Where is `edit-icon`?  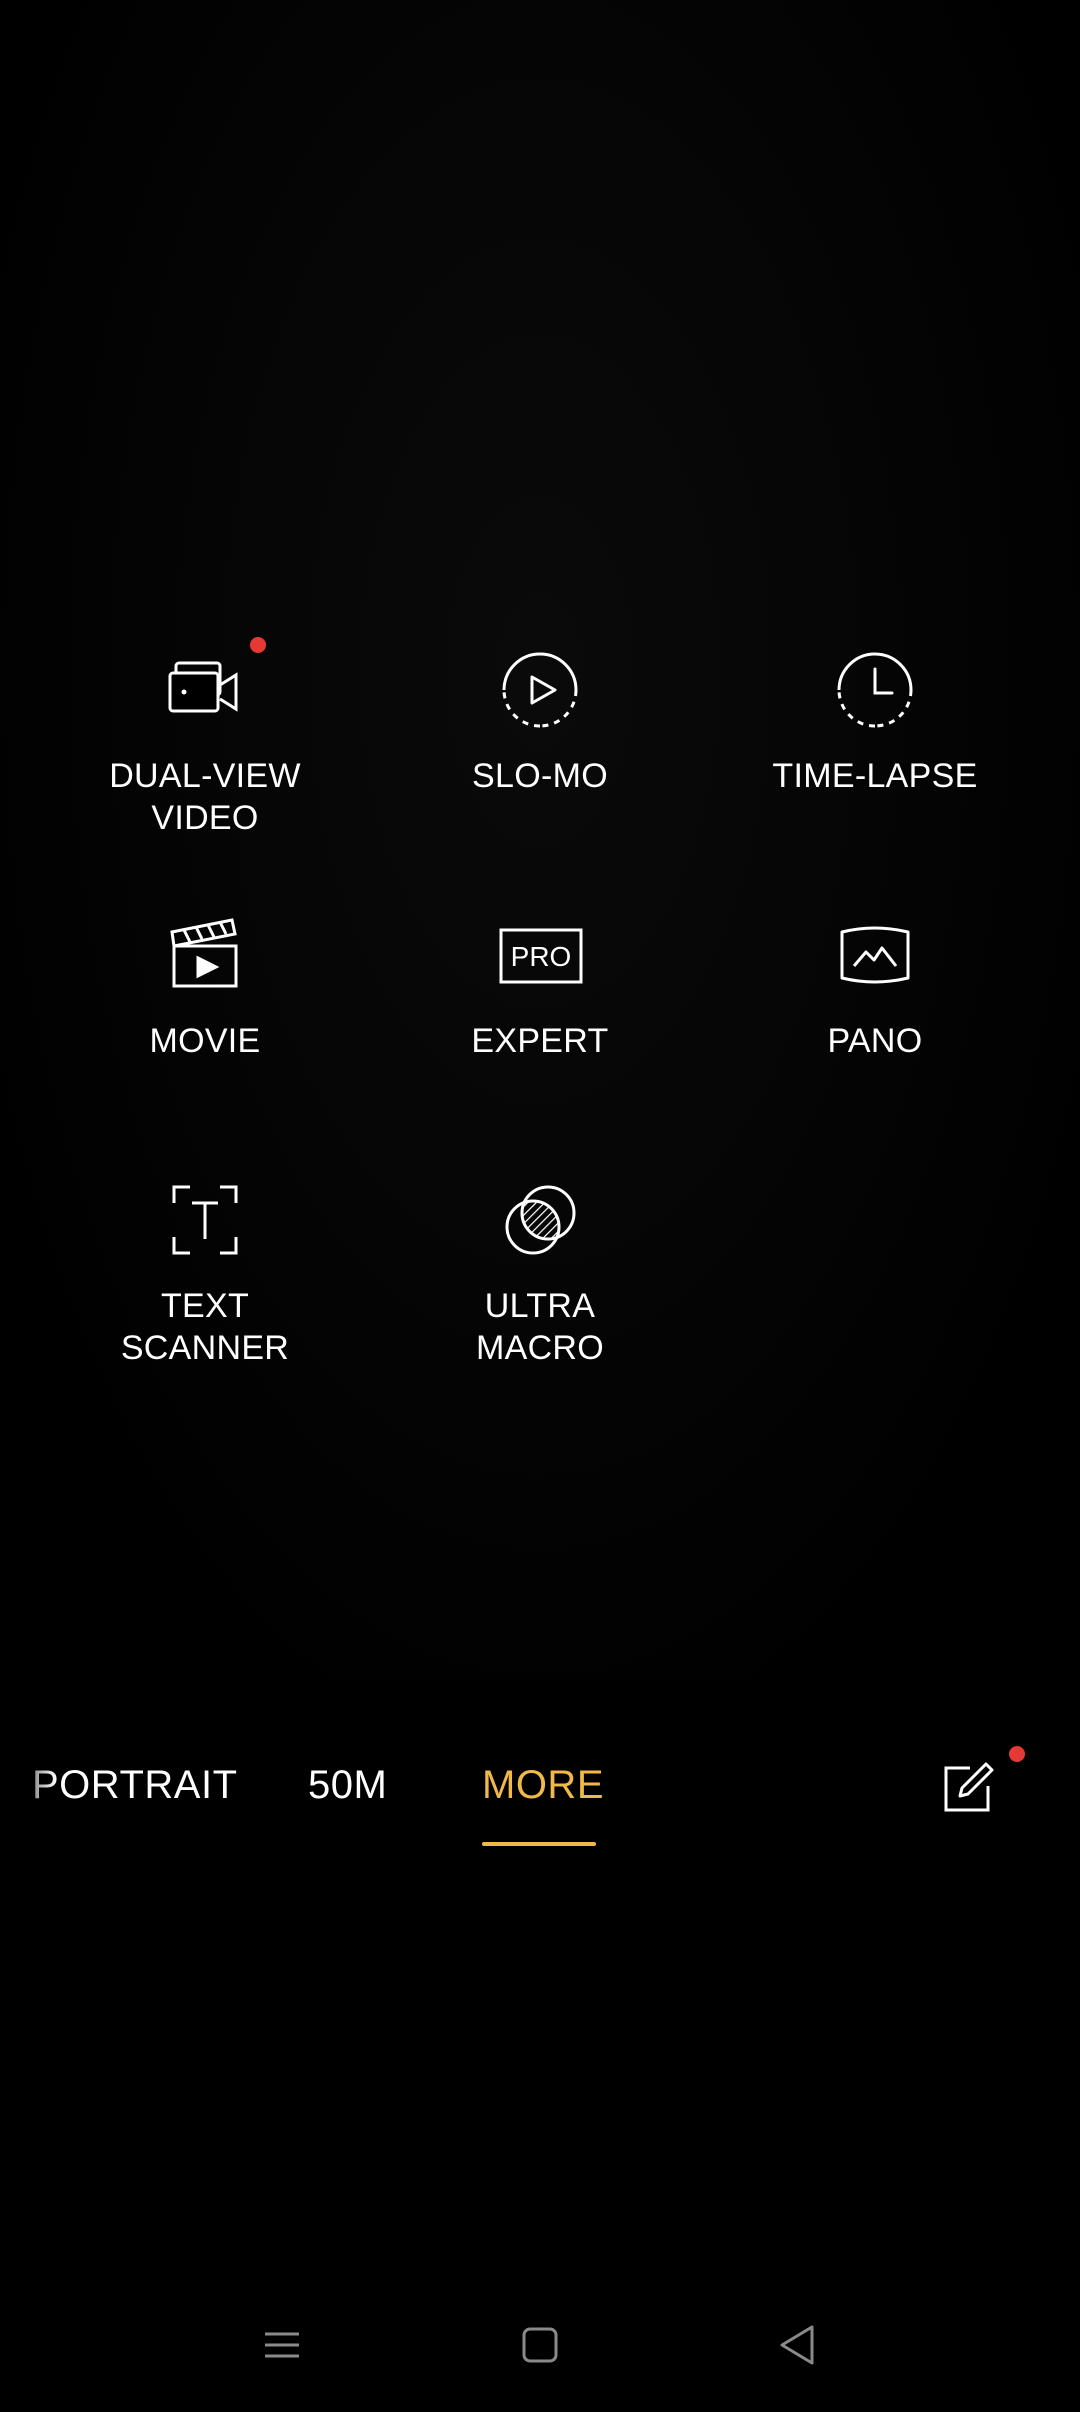 edit-icon is located at coordinates (969, 1787).